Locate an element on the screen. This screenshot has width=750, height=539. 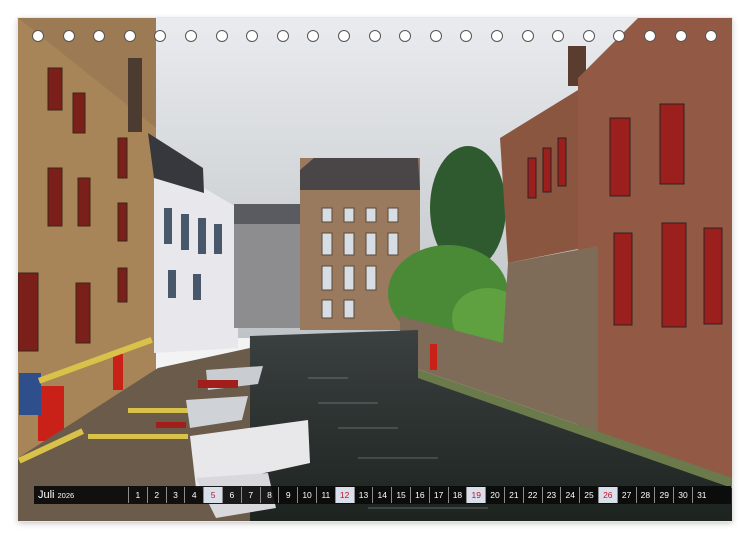
calendar-day: 15 is located at coordinates (400, 495).